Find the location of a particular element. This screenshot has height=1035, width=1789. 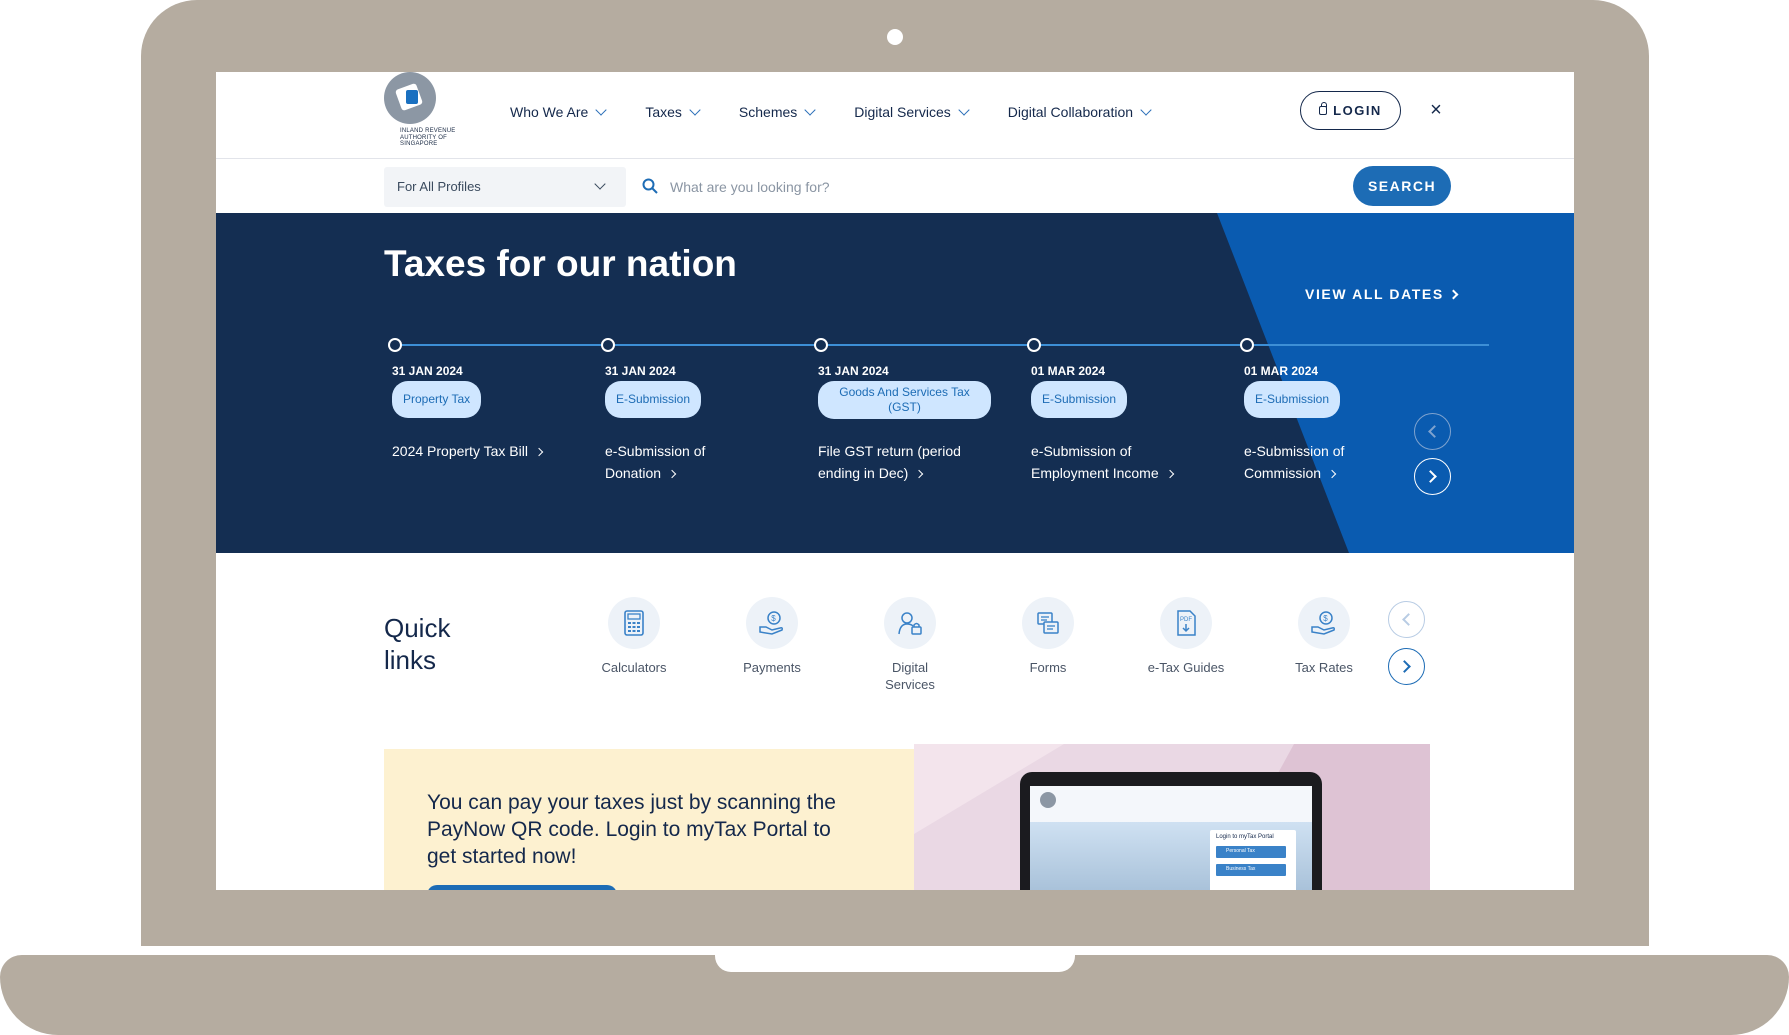

forms-icon is located at coordinates (1048, 623).